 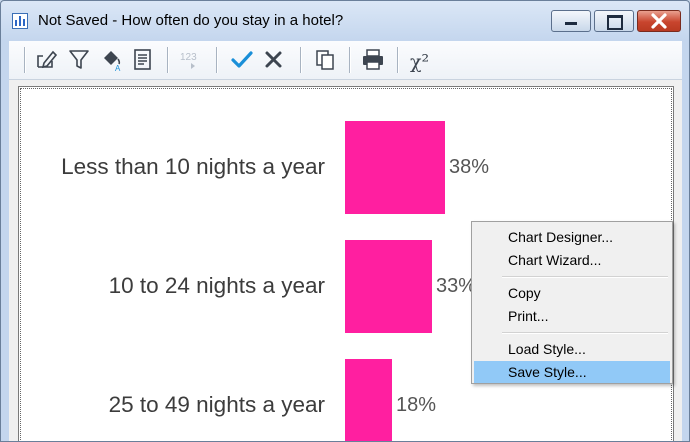 I want to click on toolbar: A 123 χ², so click(x=345, y=60).